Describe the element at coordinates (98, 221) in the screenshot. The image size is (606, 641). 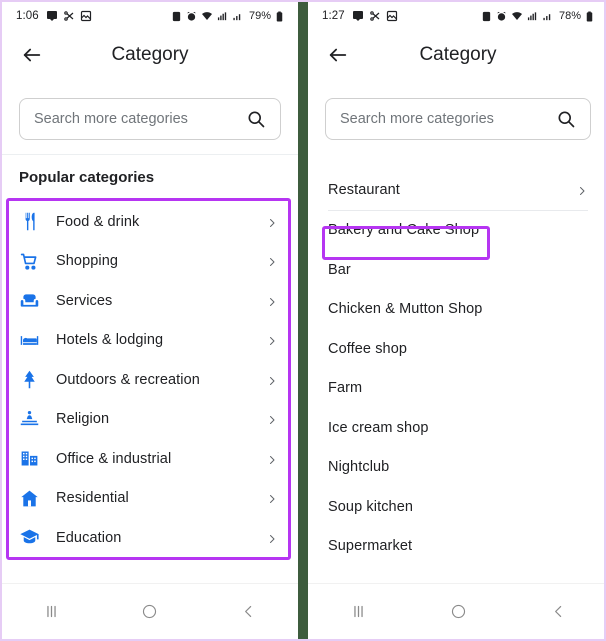
I see `list-item-label: Food & drink` at that location.